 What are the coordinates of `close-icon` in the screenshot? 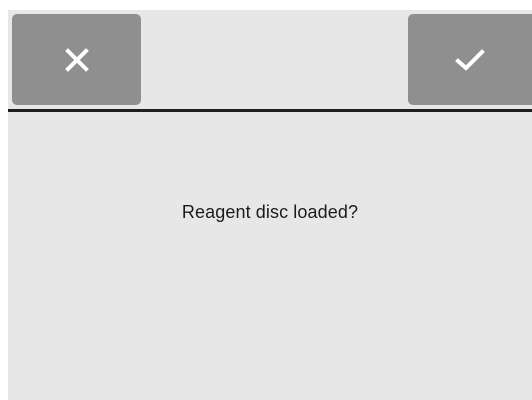 It's located at (76, 59).